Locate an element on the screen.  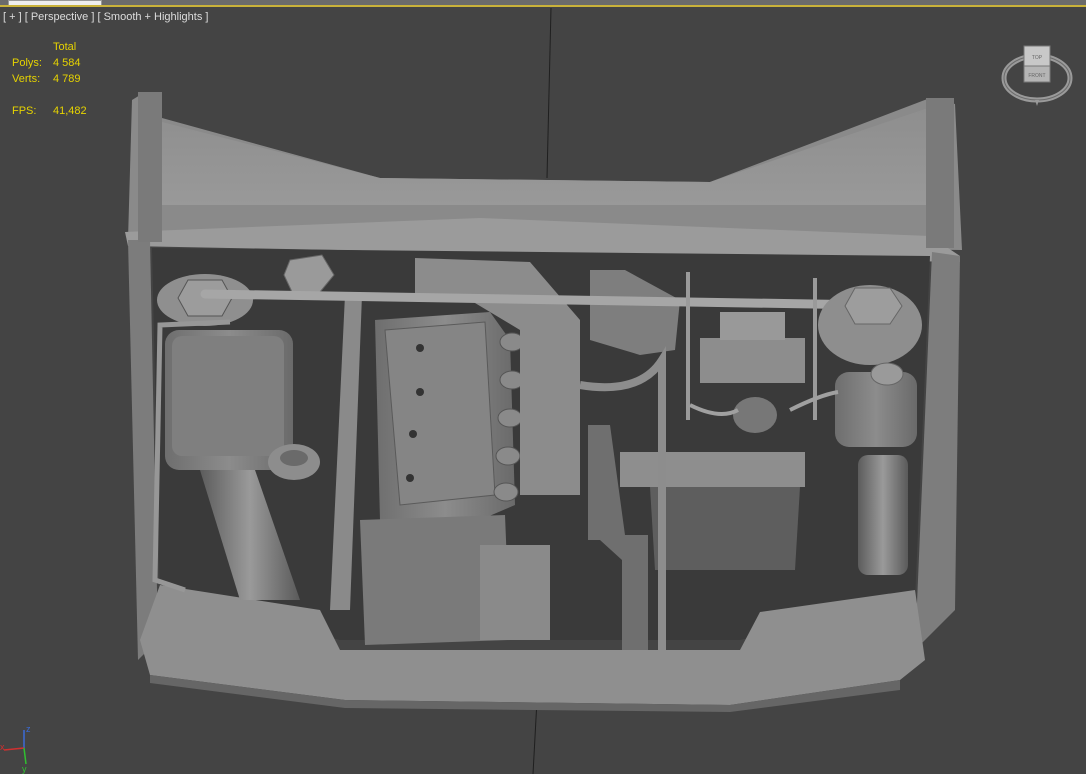
stats-polys-label: Polys: is located at coordinates (27, 63).